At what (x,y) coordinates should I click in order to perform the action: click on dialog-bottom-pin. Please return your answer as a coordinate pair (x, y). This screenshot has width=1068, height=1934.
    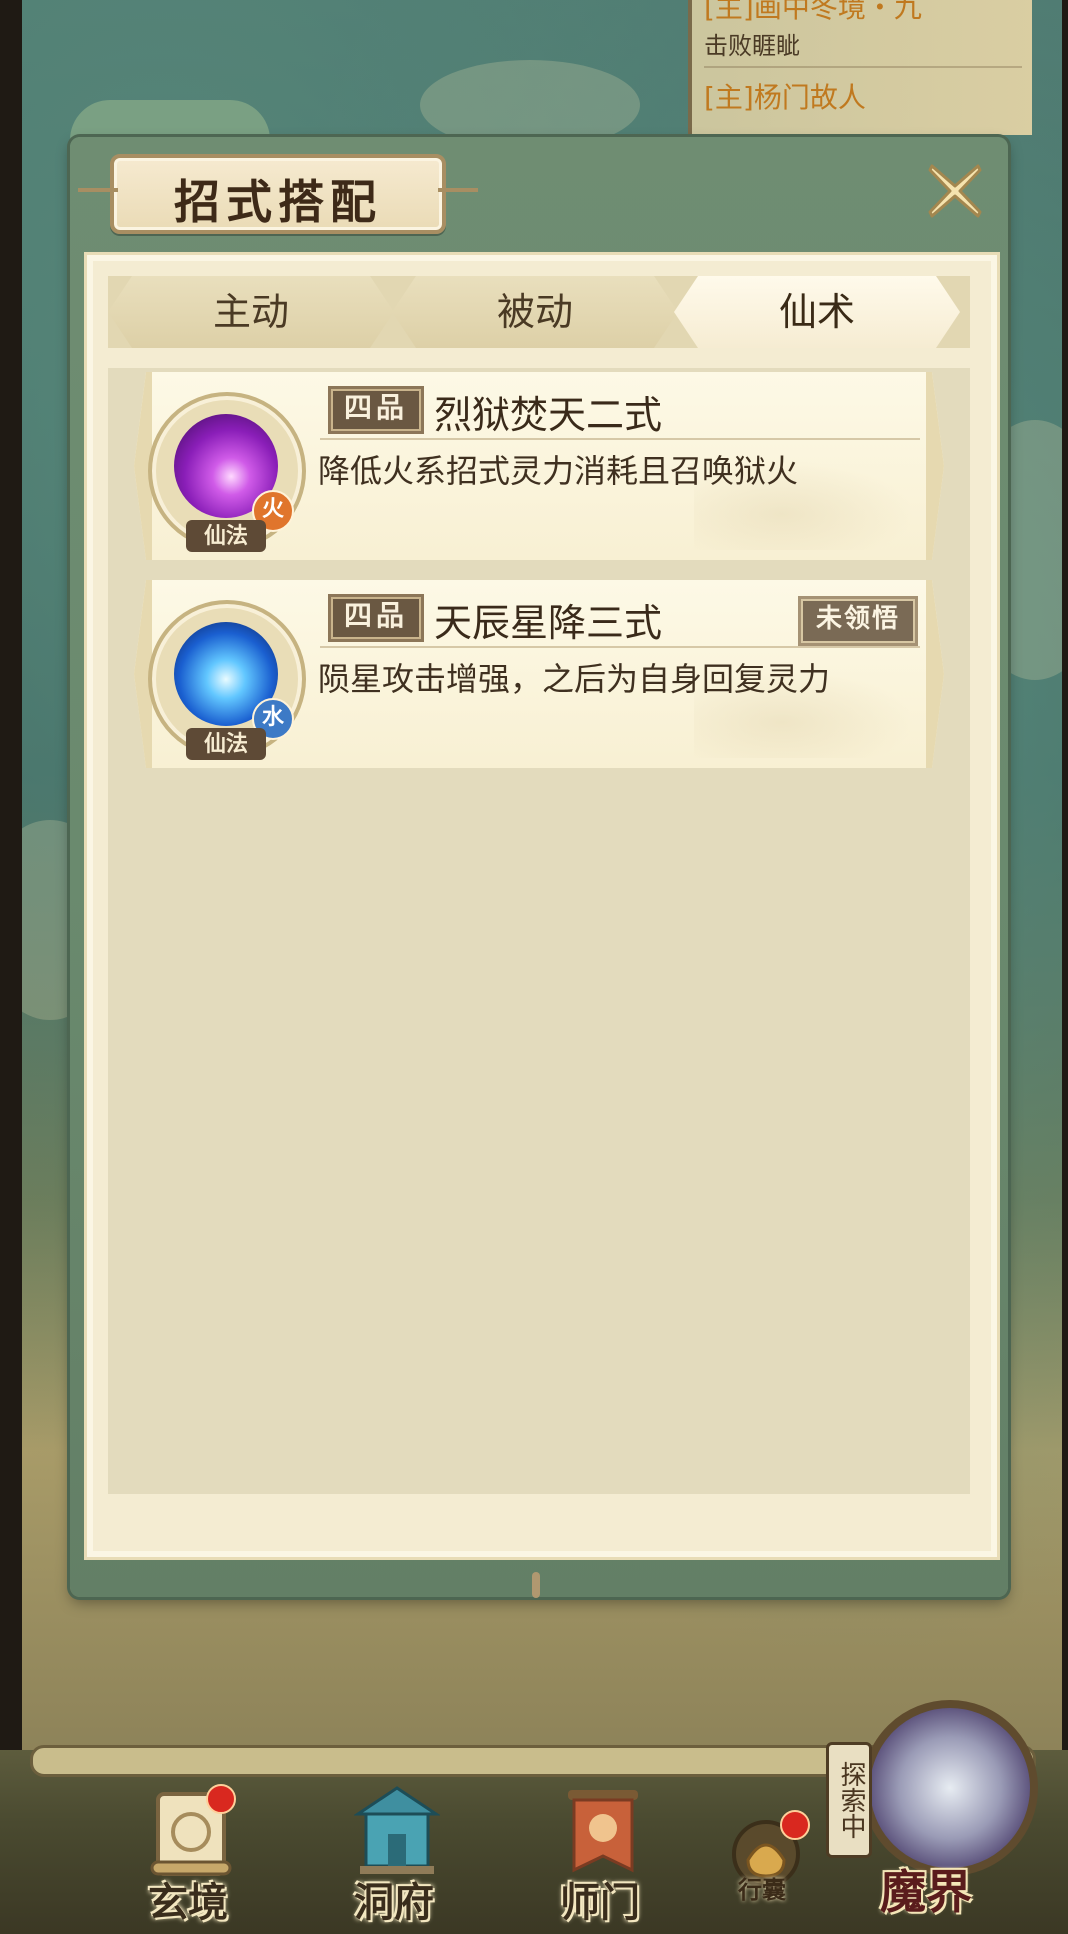
    Looking at the image, I should click on (536, 1585).